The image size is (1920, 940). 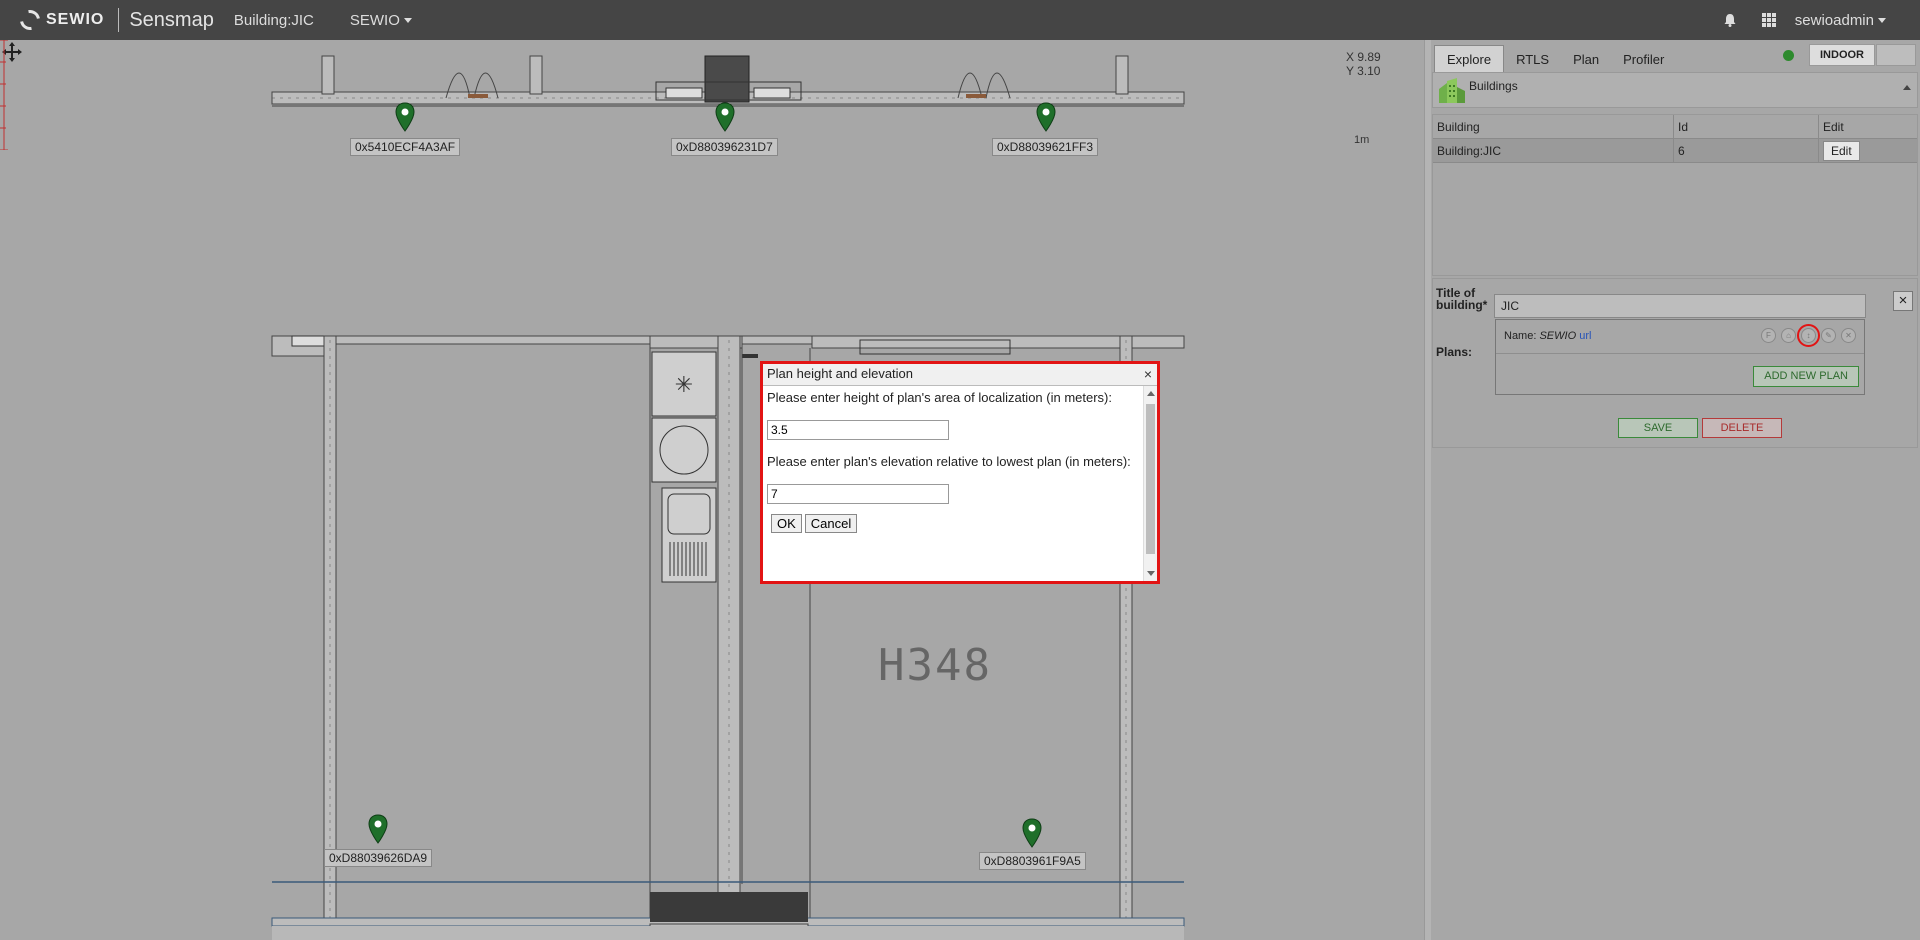 What do you see at coordinates (1896, 55) in the screenshot?
I see `outdoor-toggle` at bounding box center [1896, 55].